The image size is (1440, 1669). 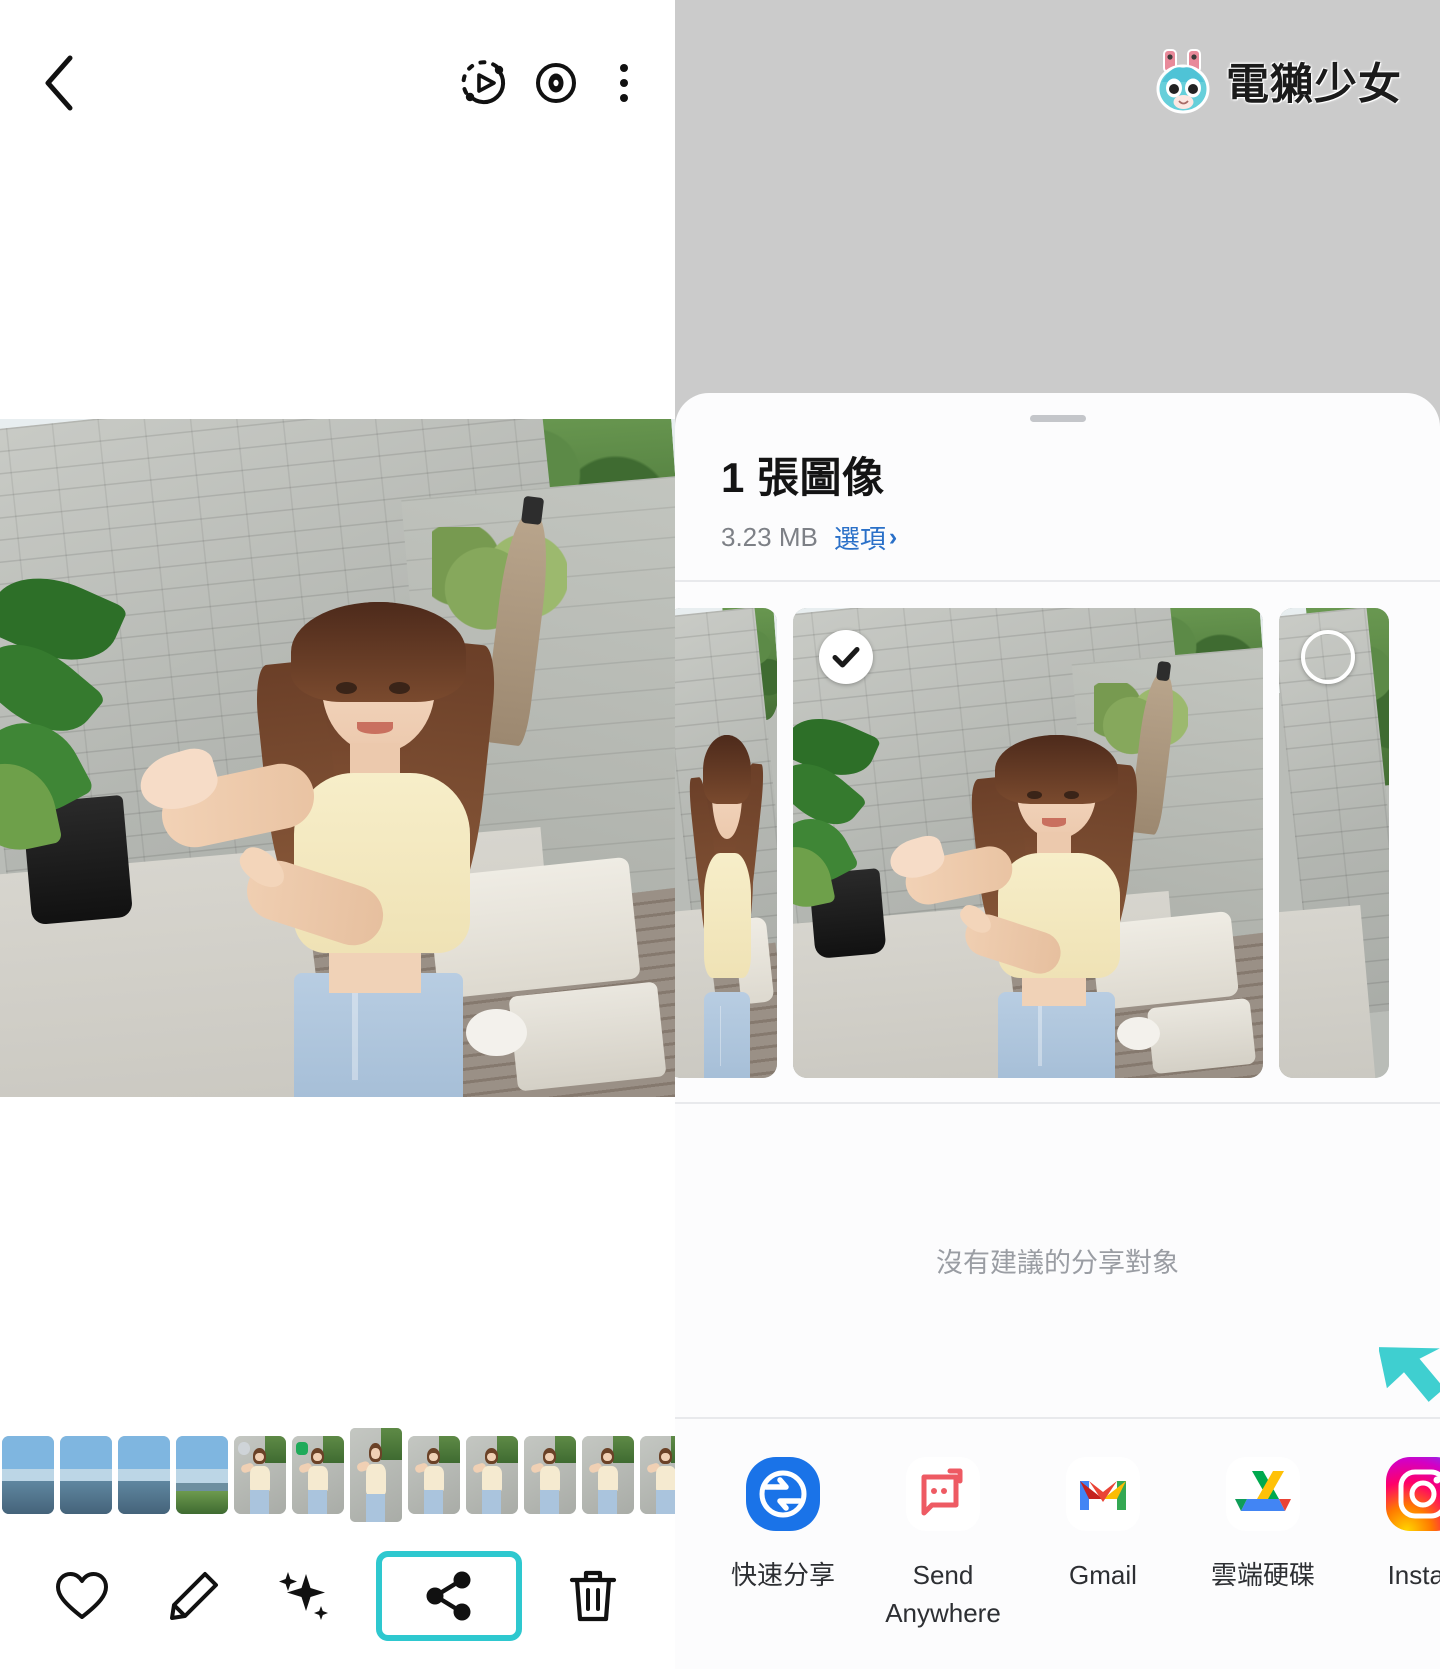 I want to click on thumbnail-next, so click(x=1334, y=843).